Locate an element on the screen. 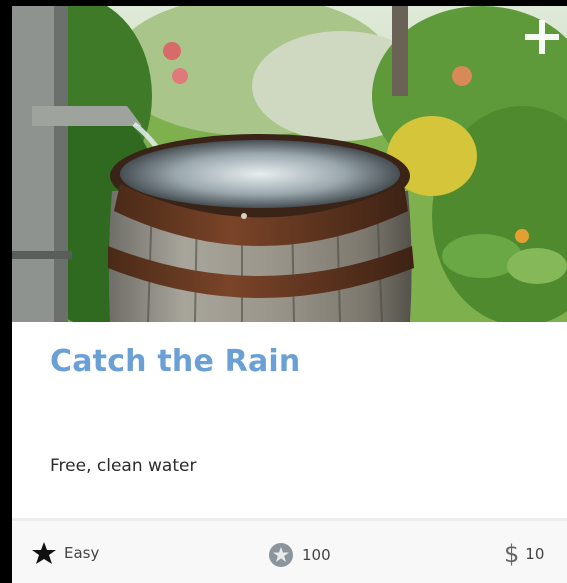 The width and height of the screenshot is (567, 583). points-stat: 100 is located at coordinates (299, 555).